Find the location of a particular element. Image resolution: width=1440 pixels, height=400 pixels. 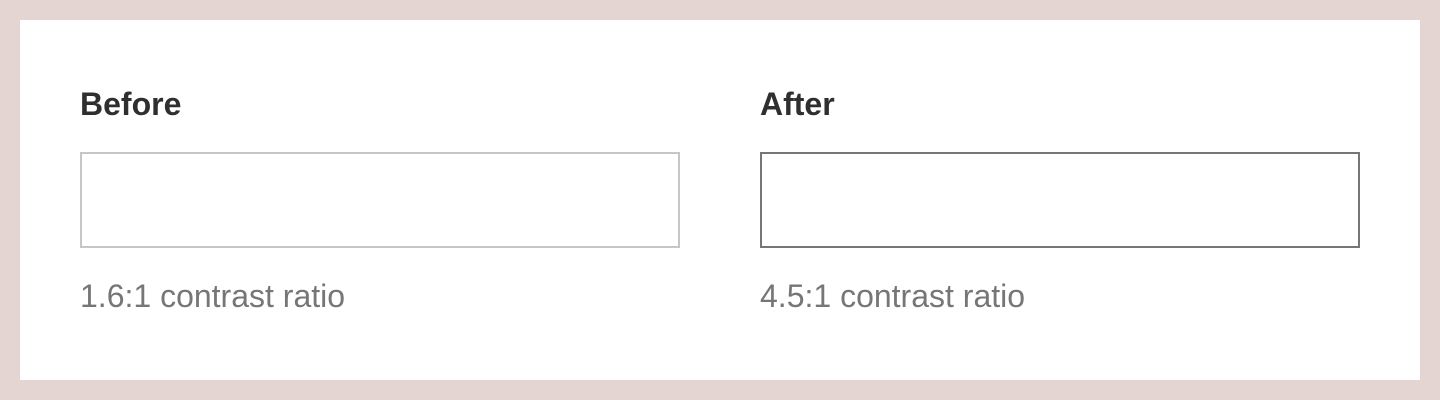

before-text-input is located at coordinates (380, 200).